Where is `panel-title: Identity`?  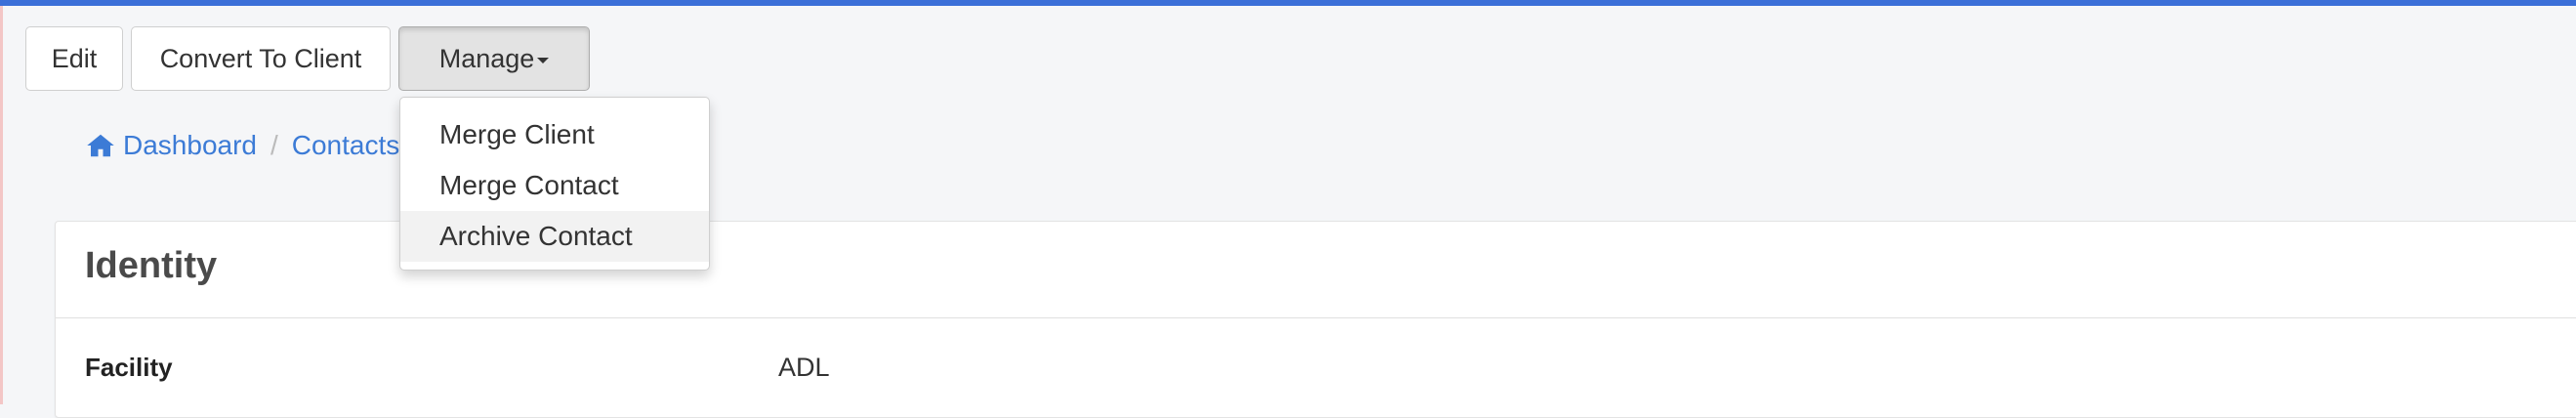 panel-title: Identity is located at coordinates (151, 266).